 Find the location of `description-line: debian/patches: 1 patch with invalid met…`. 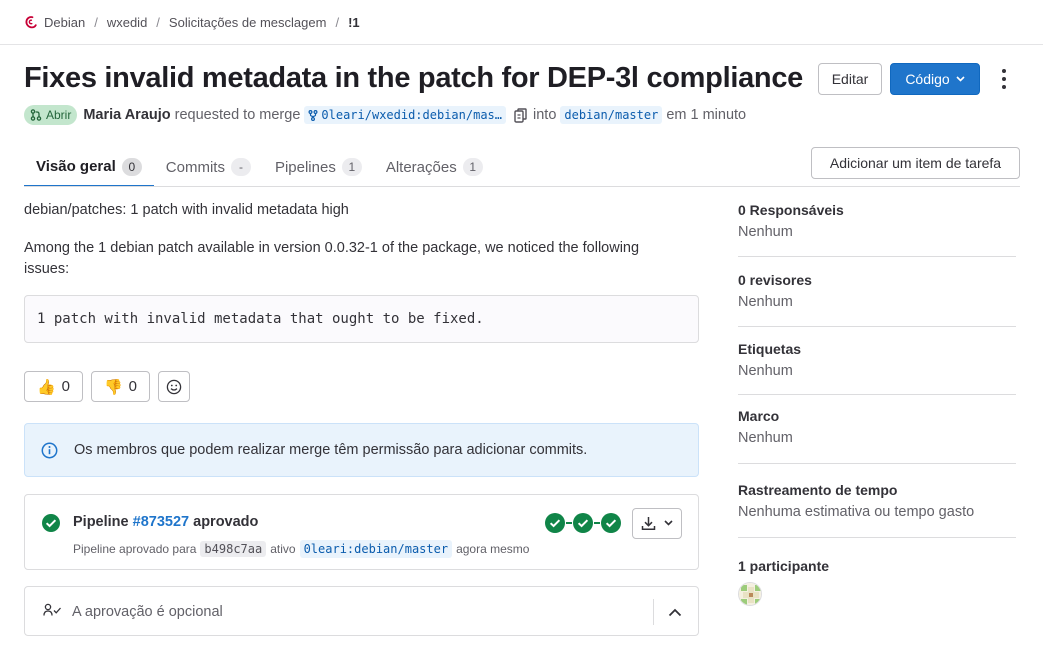

description-line: debian/patches: 1 patch with invalid met… is located at coordinates (186, 210).